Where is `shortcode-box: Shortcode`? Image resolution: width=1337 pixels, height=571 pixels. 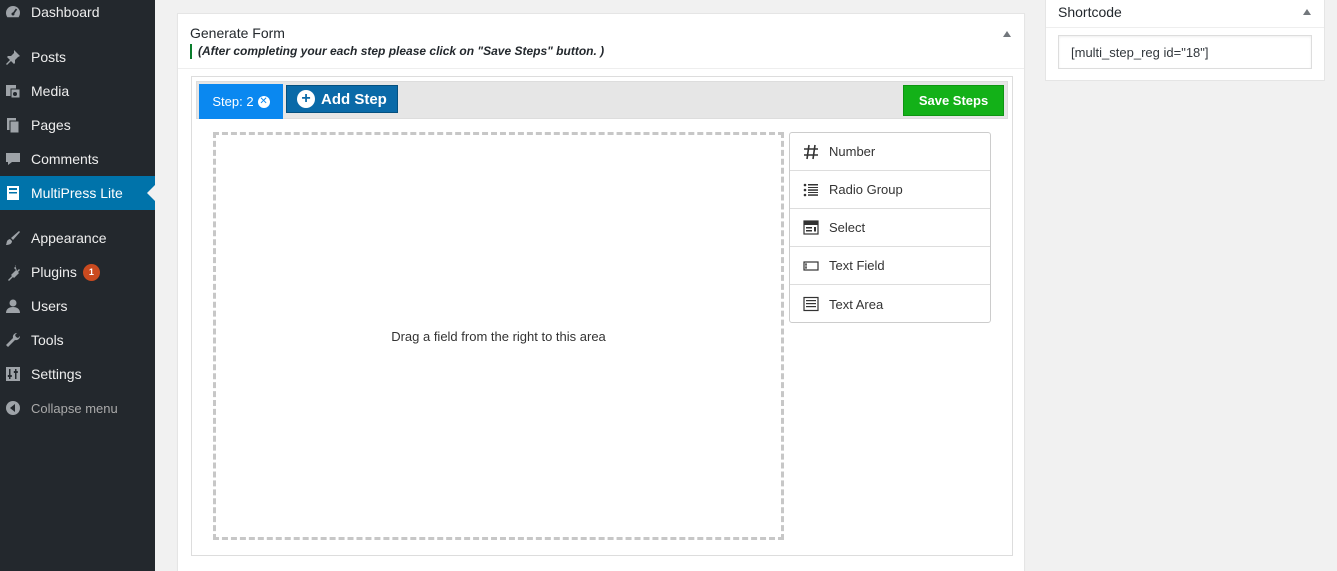 shortcode-box: Shortcode is located at coordinates (1185, 40).